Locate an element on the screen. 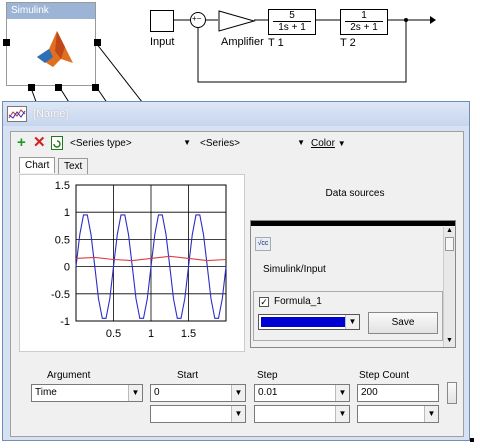 The image size is (480, 448). x-tick-label: 0.5 is located at coordinates (113, 334).